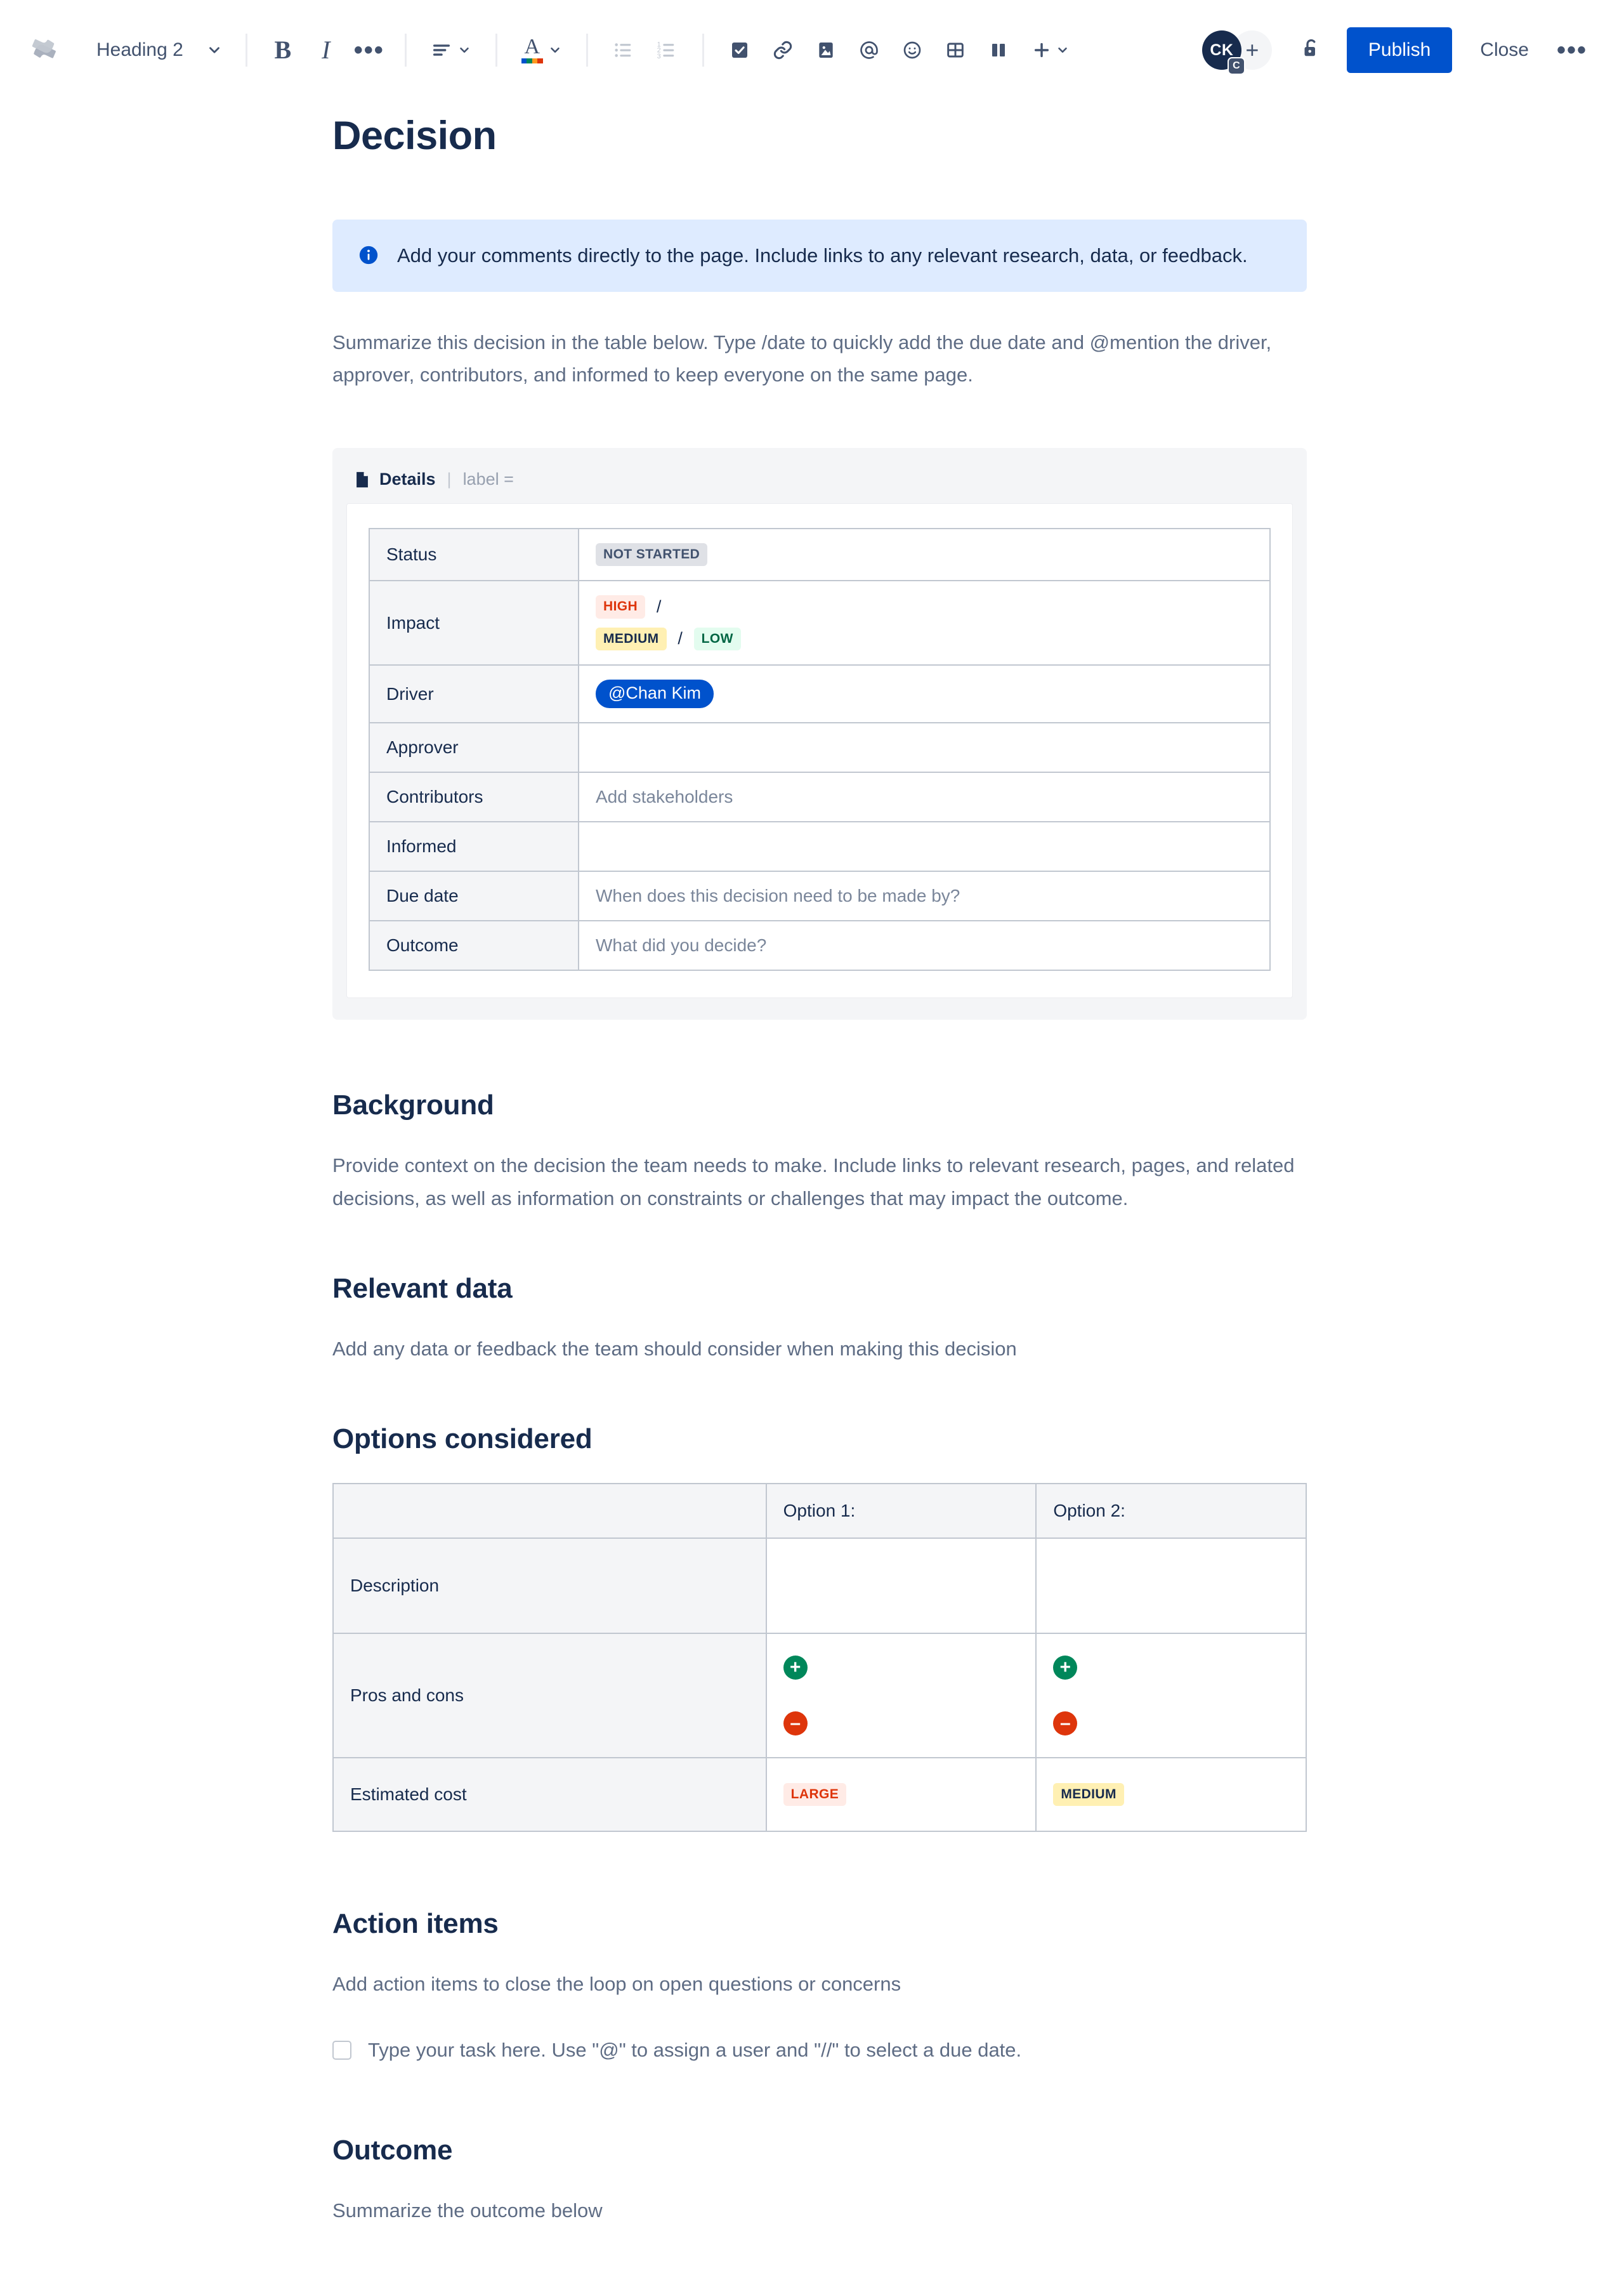 The height and width of the screenshot is (2285, 1624). I want to click on emoji-button, so click(912, 50).